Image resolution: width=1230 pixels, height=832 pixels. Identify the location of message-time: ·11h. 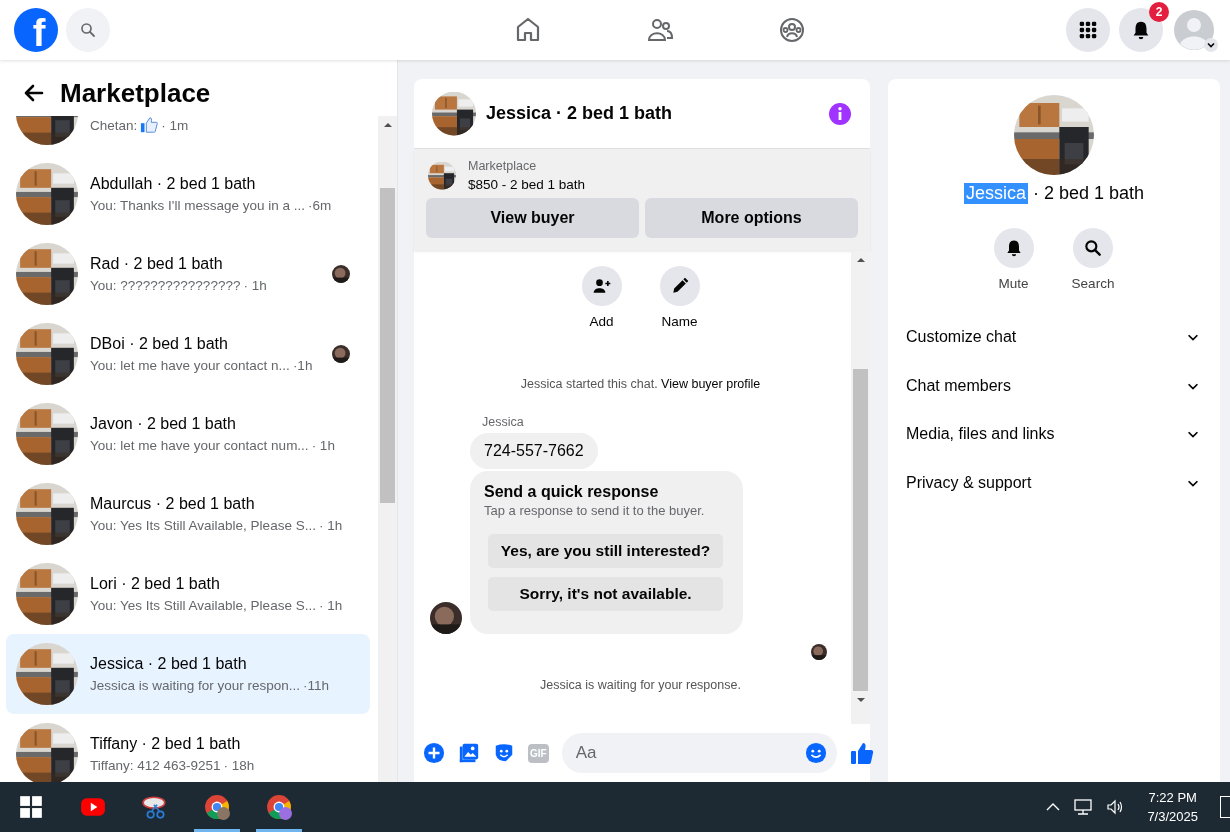
(316, 685).